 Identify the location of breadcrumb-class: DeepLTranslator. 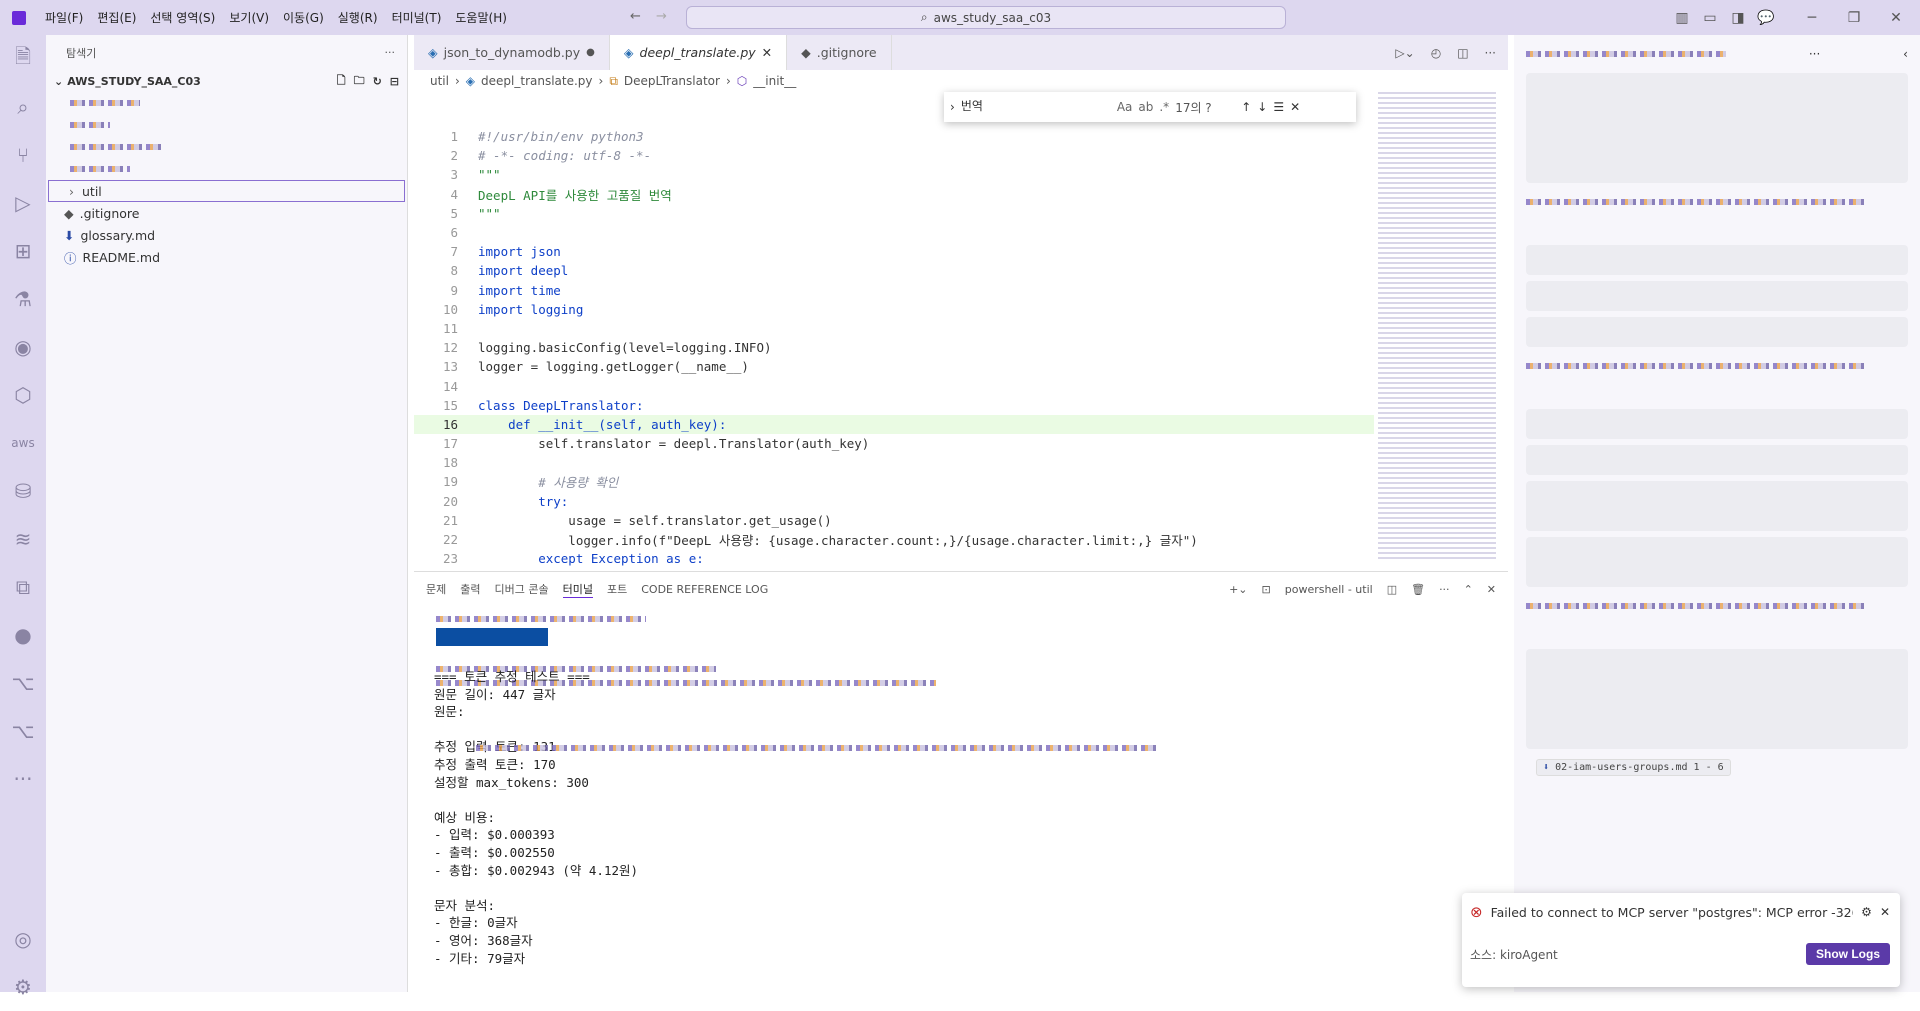
(672, 81).